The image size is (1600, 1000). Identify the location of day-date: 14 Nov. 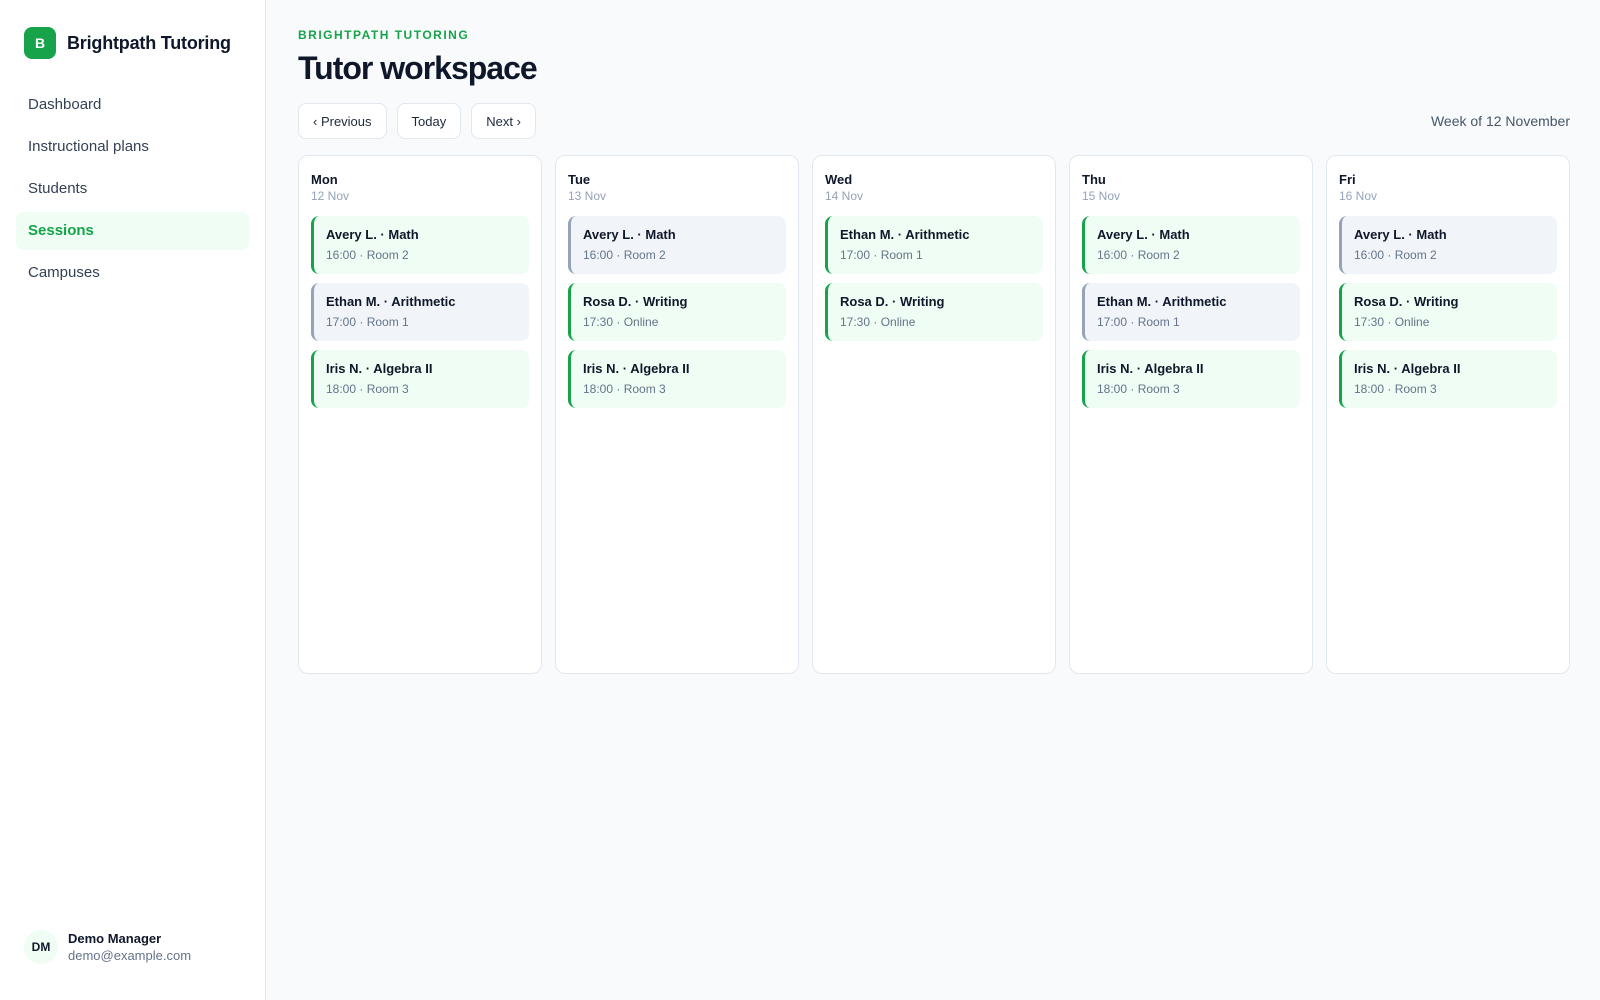
(844, 196).